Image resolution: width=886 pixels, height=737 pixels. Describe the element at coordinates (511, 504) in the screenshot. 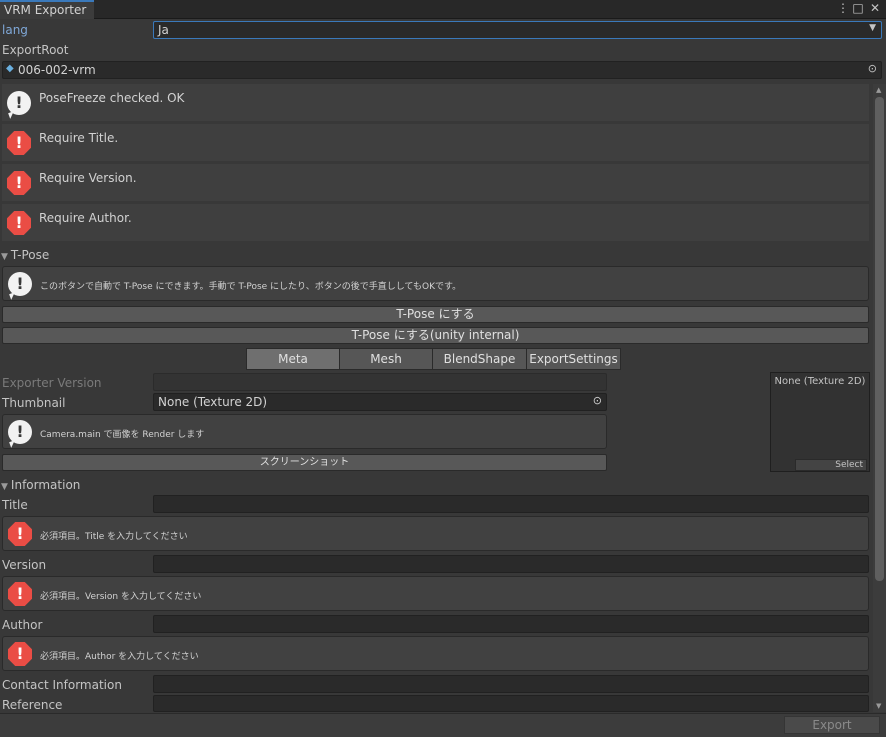

I see `title-input` at that location.